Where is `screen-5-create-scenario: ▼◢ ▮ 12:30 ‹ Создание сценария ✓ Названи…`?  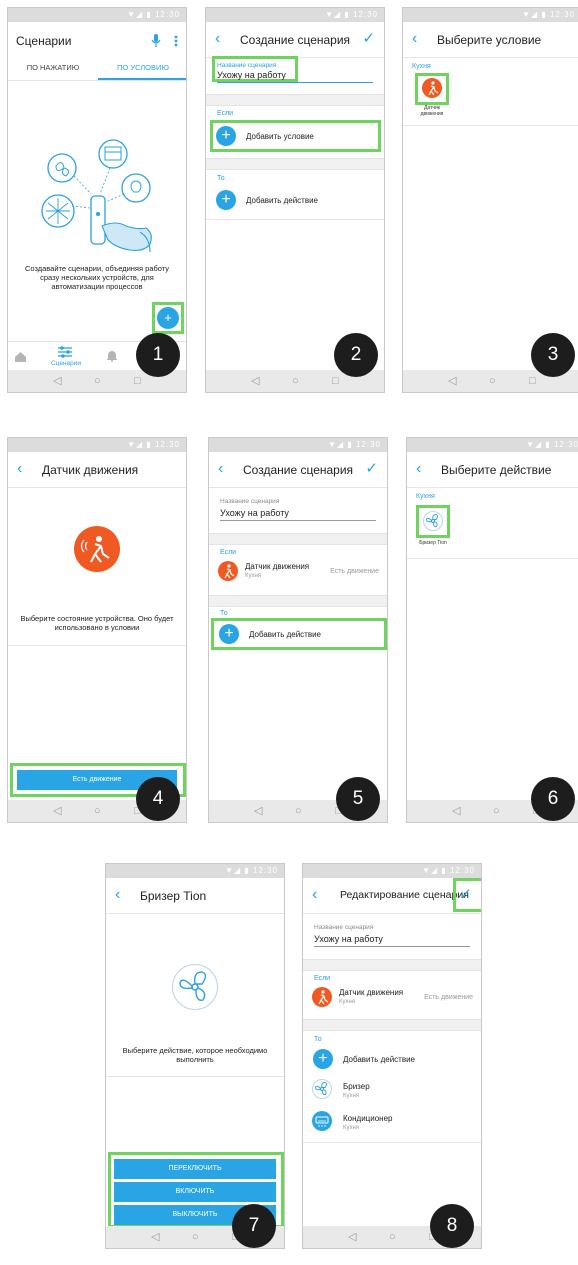 screen-5-create-scenario: ▼◢ ▮ 12:30 ‹ Создание сценария ✓ Названи… is located at coordinates (298, 630).